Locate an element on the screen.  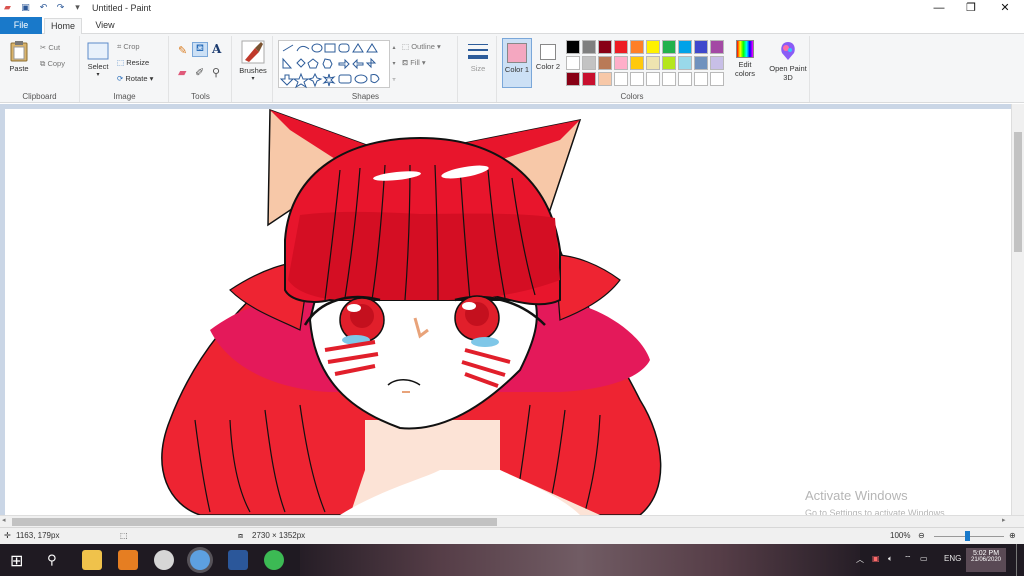
resize-icon: ⬚ is located at coordinates (121, 62).